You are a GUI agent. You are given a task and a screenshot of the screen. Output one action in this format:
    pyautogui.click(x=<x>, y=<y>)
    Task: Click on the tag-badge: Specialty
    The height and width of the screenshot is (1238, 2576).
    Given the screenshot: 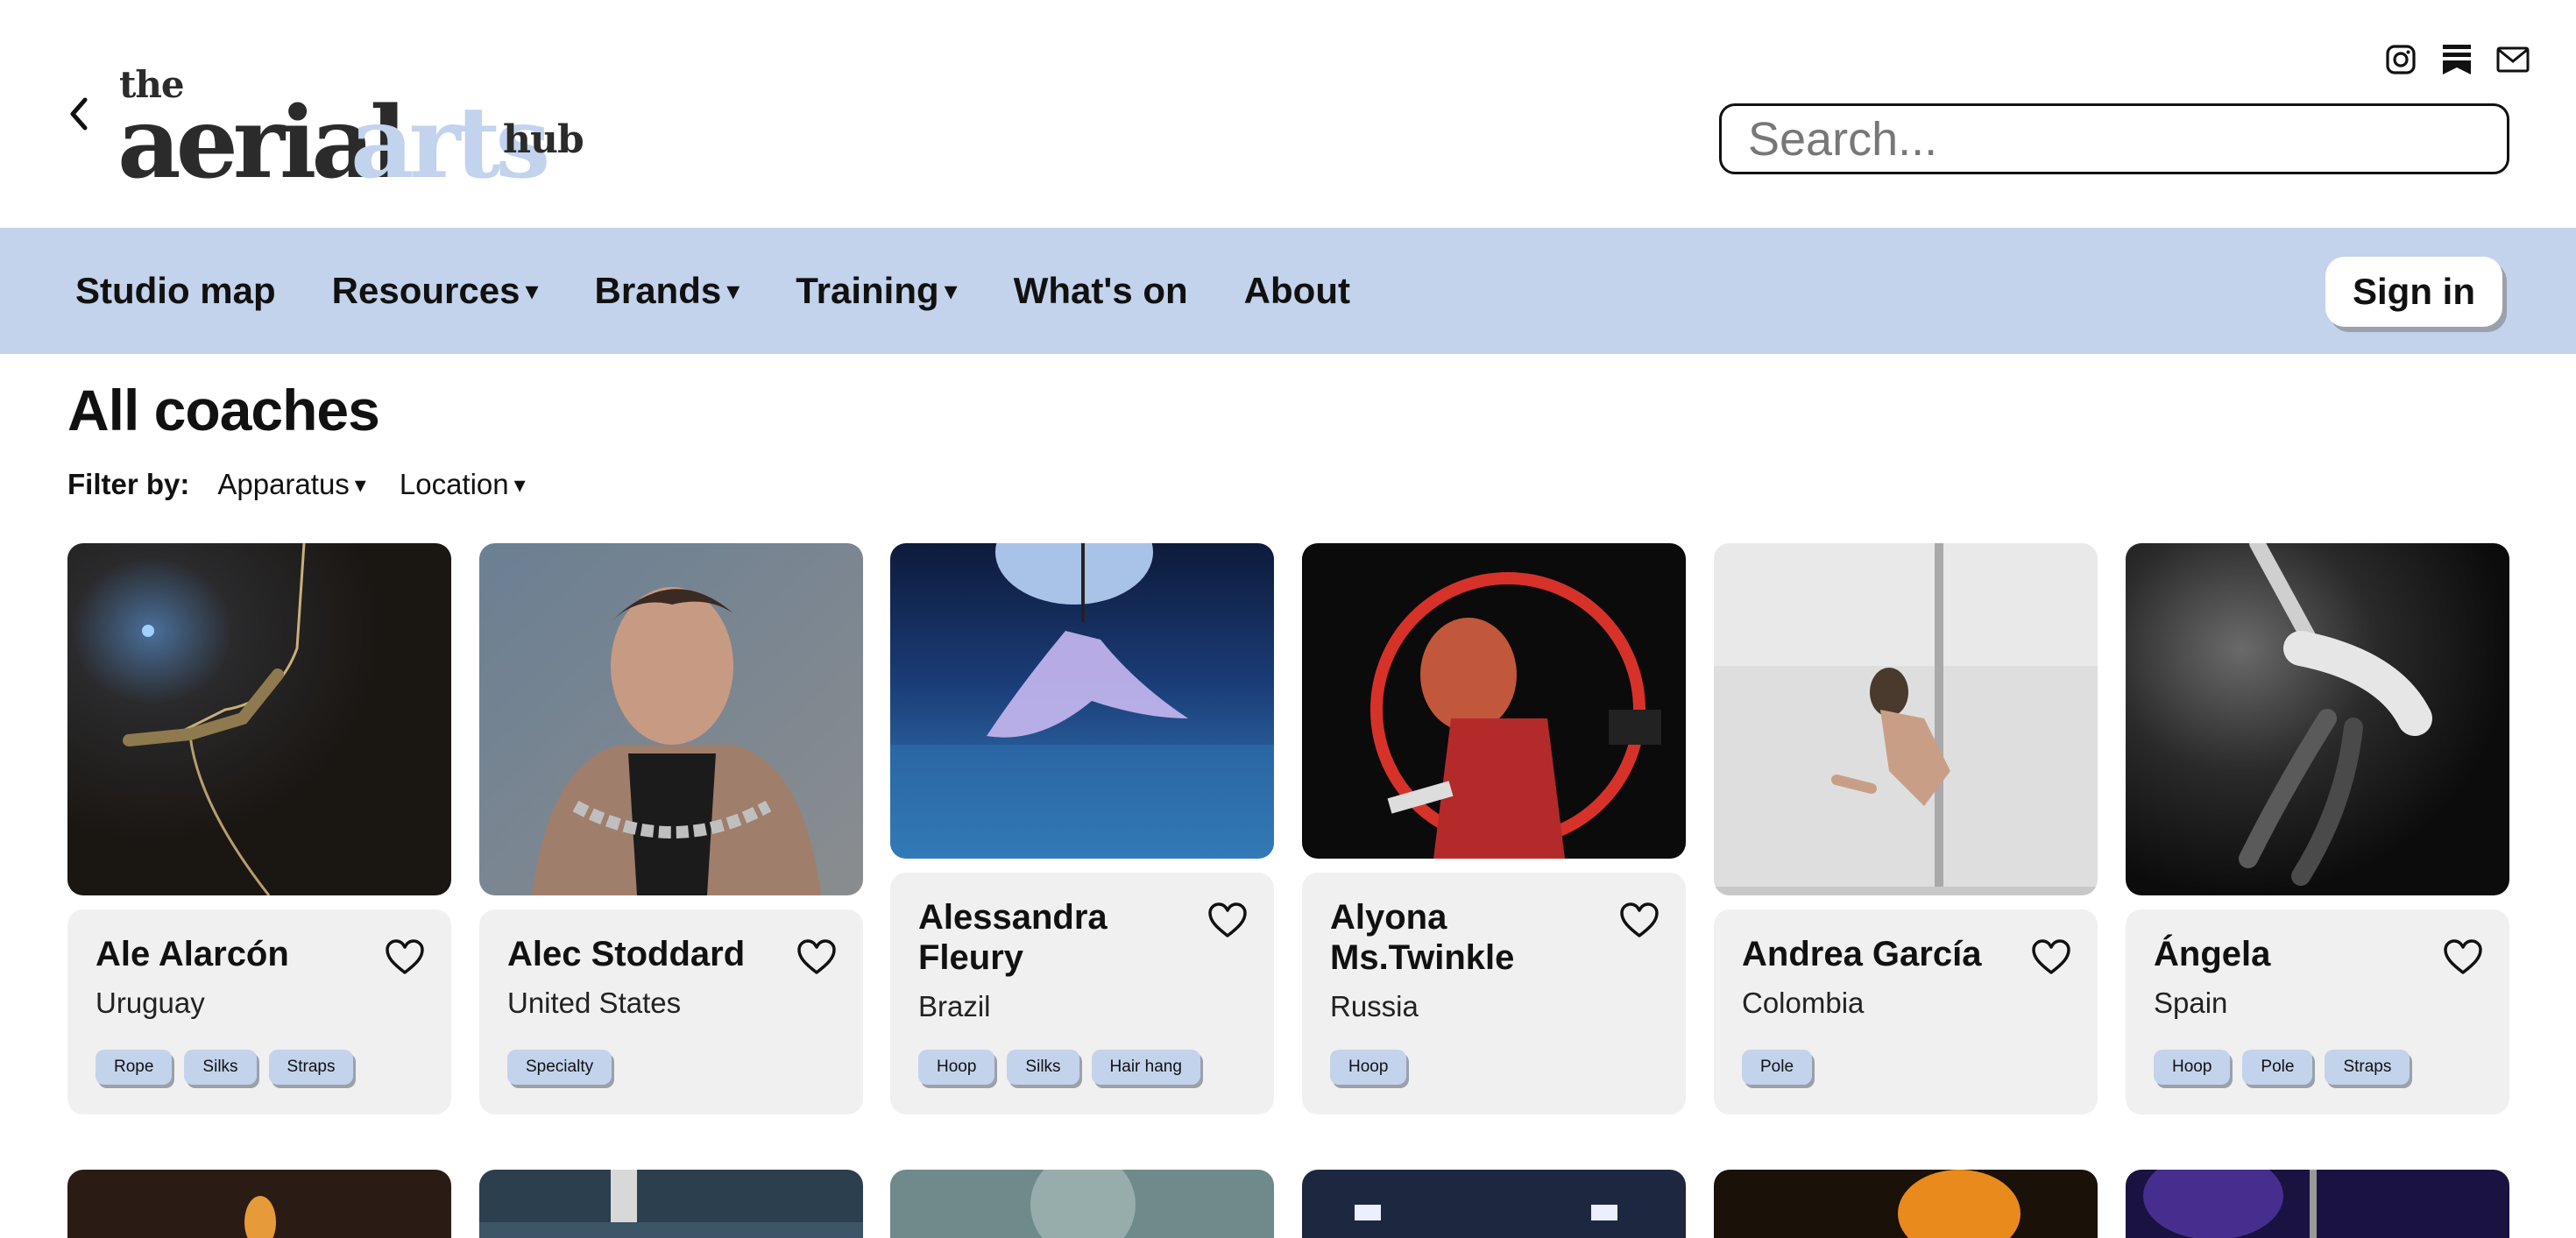 What is the action you would take?
    pyautogui.click(x=559, y=1067)
    